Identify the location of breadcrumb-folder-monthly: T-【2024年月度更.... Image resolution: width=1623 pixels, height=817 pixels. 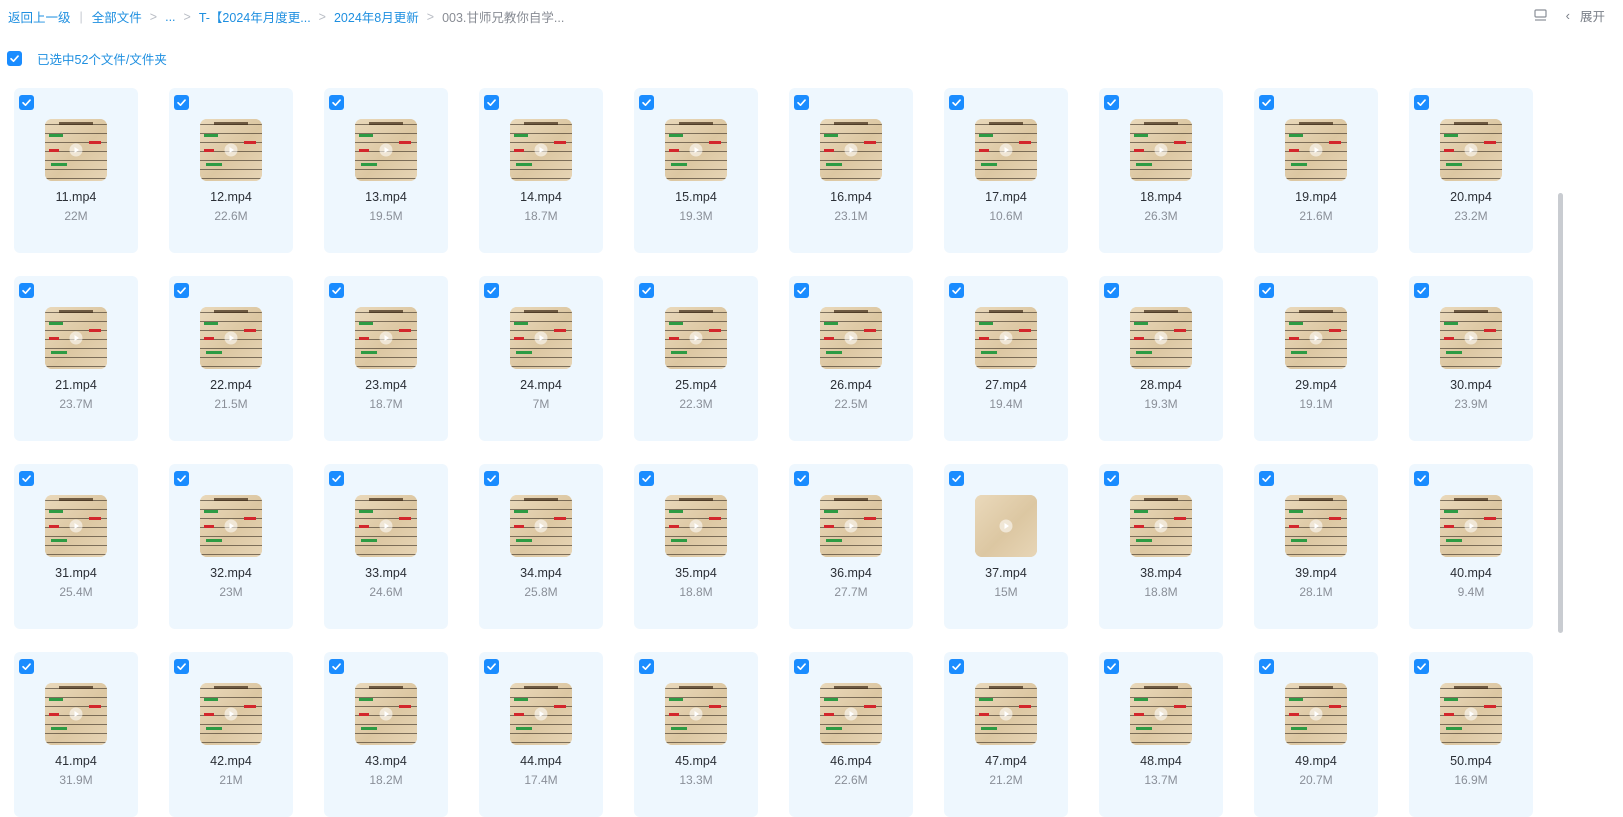
(255, 16).